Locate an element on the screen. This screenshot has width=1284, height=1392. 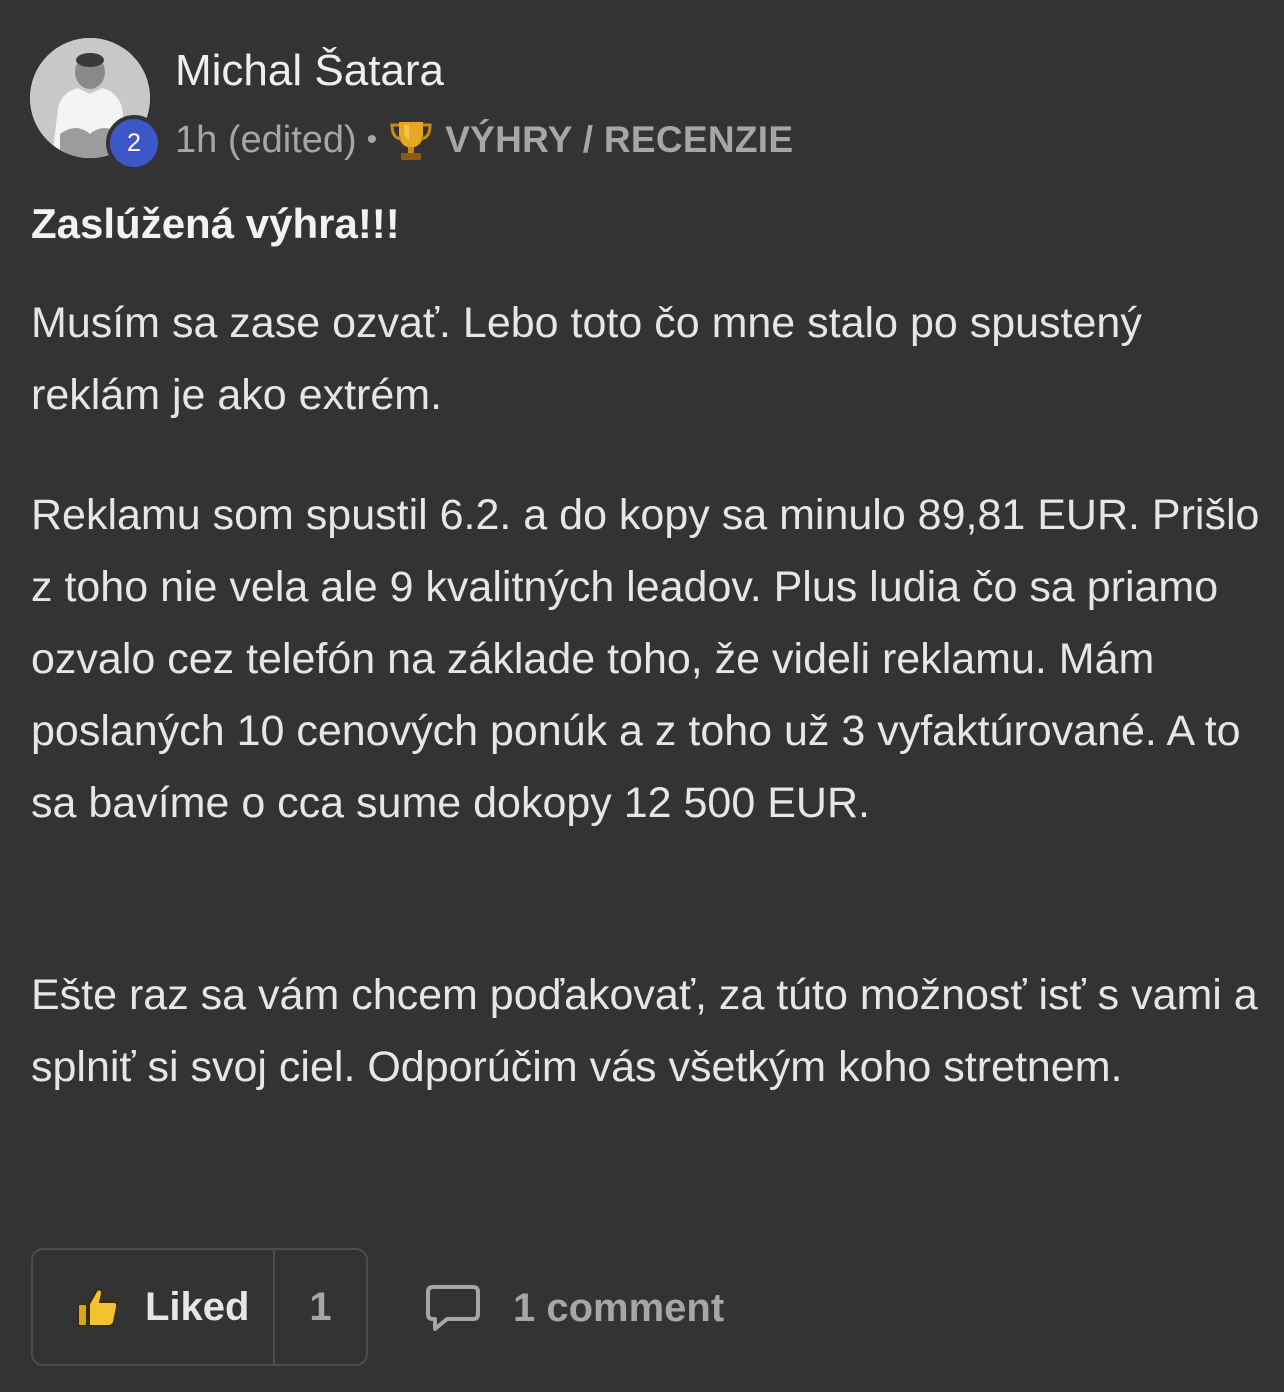
comment-bubble-icon is located at coordinates (453, 1308).